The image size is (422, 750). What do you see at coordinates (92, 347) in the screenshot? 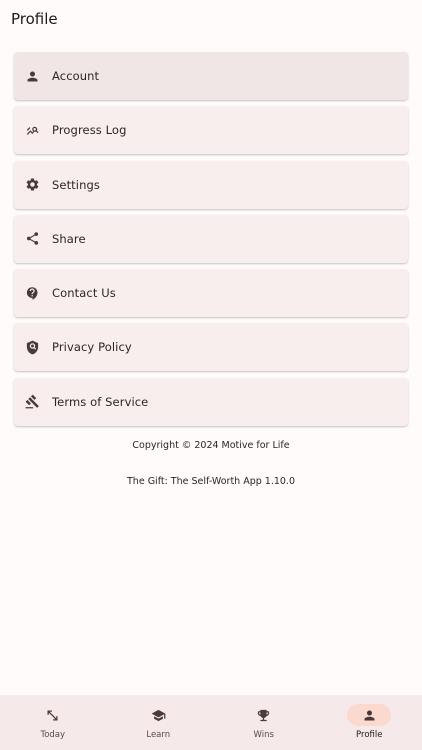
I see `menu-item-label: Privacy Policy` at bounding box center [92, 347].